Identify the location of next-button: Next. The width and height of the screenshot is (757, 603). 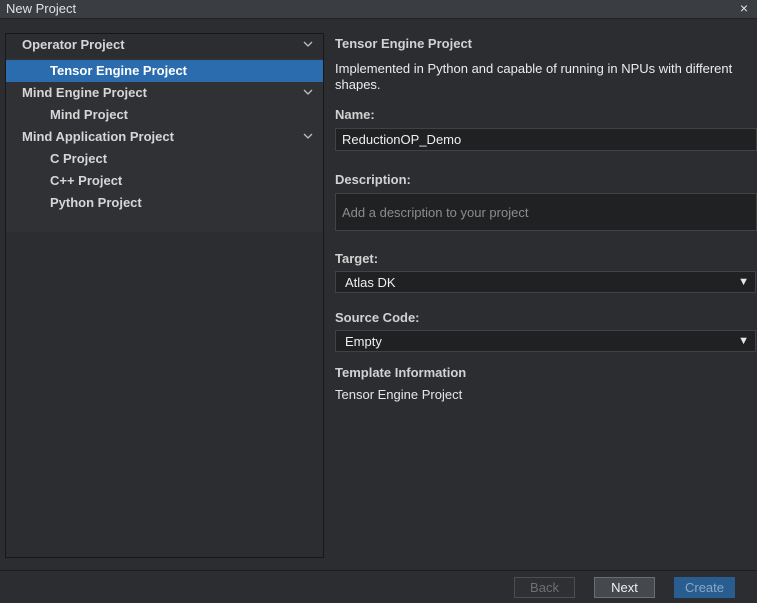
(624, 587).